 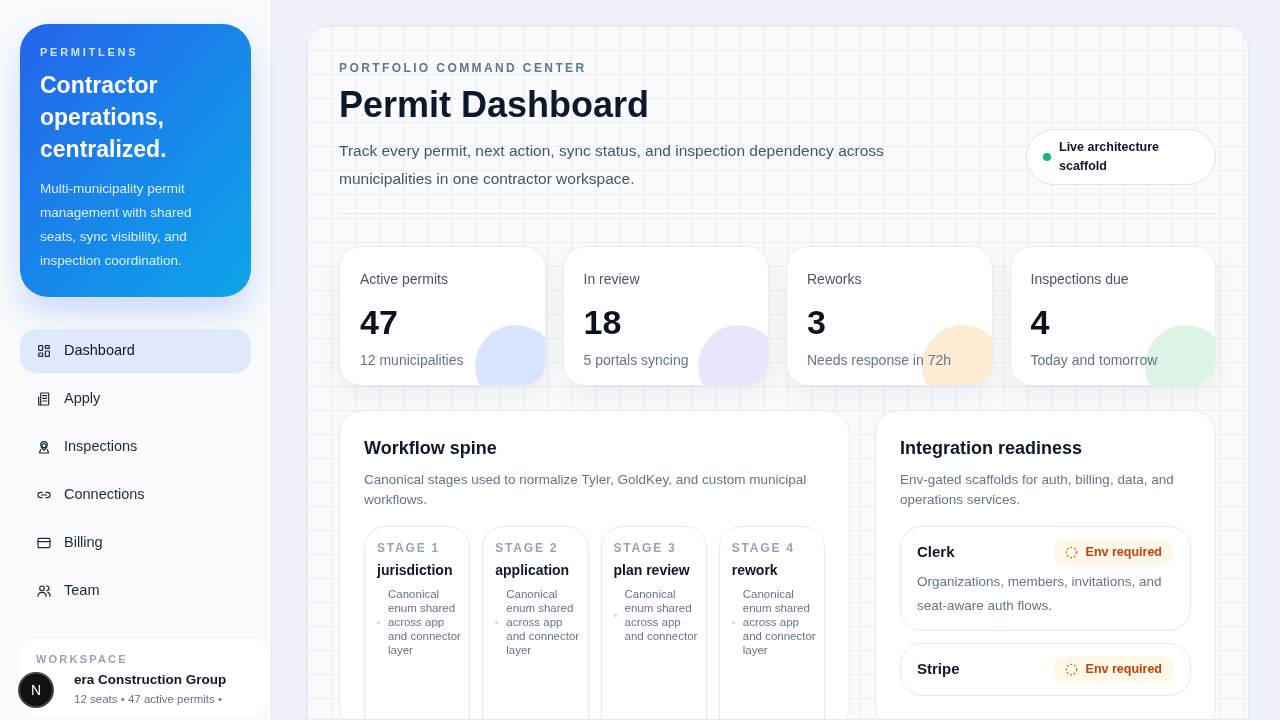 I want to click on stage-label: STAGE 4, so click(x=763, y=548).